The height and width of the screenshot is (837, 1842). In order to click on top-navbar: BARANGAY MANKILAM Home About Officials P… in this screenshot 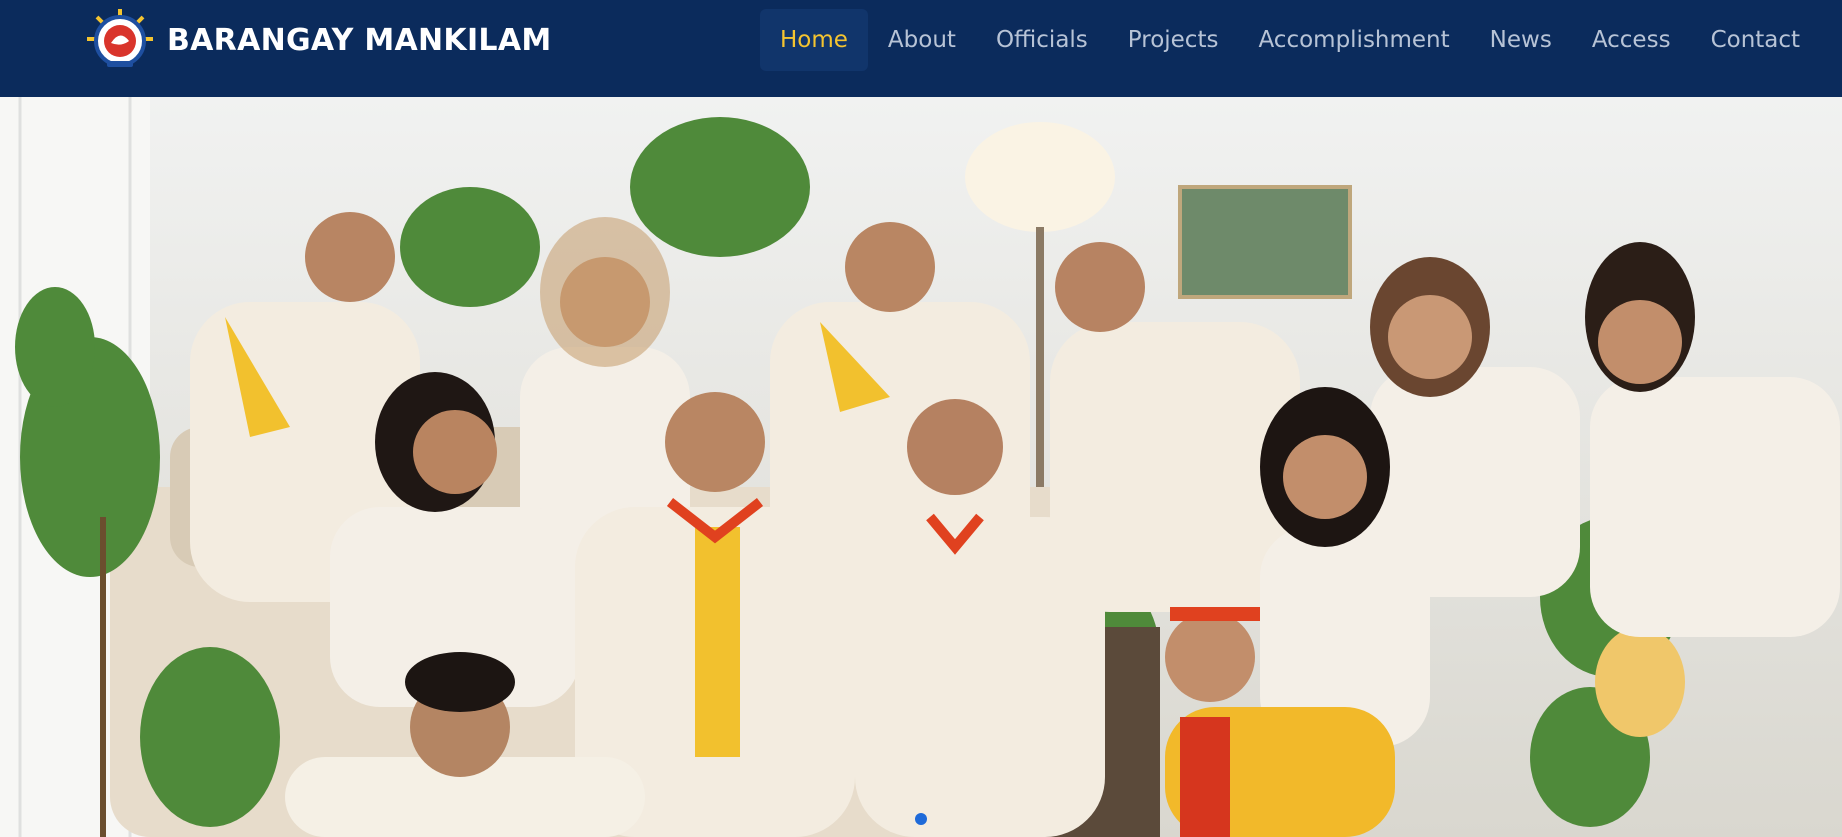, I will do `click(921, 48)`.